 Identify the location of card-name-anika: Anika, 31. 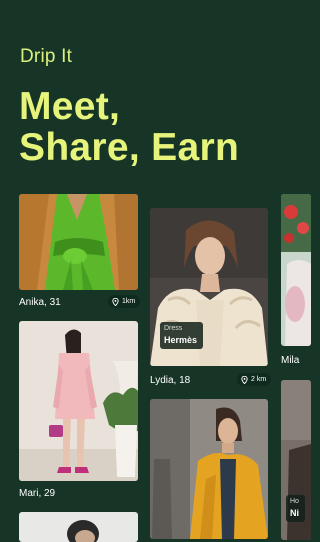
(40, 302).